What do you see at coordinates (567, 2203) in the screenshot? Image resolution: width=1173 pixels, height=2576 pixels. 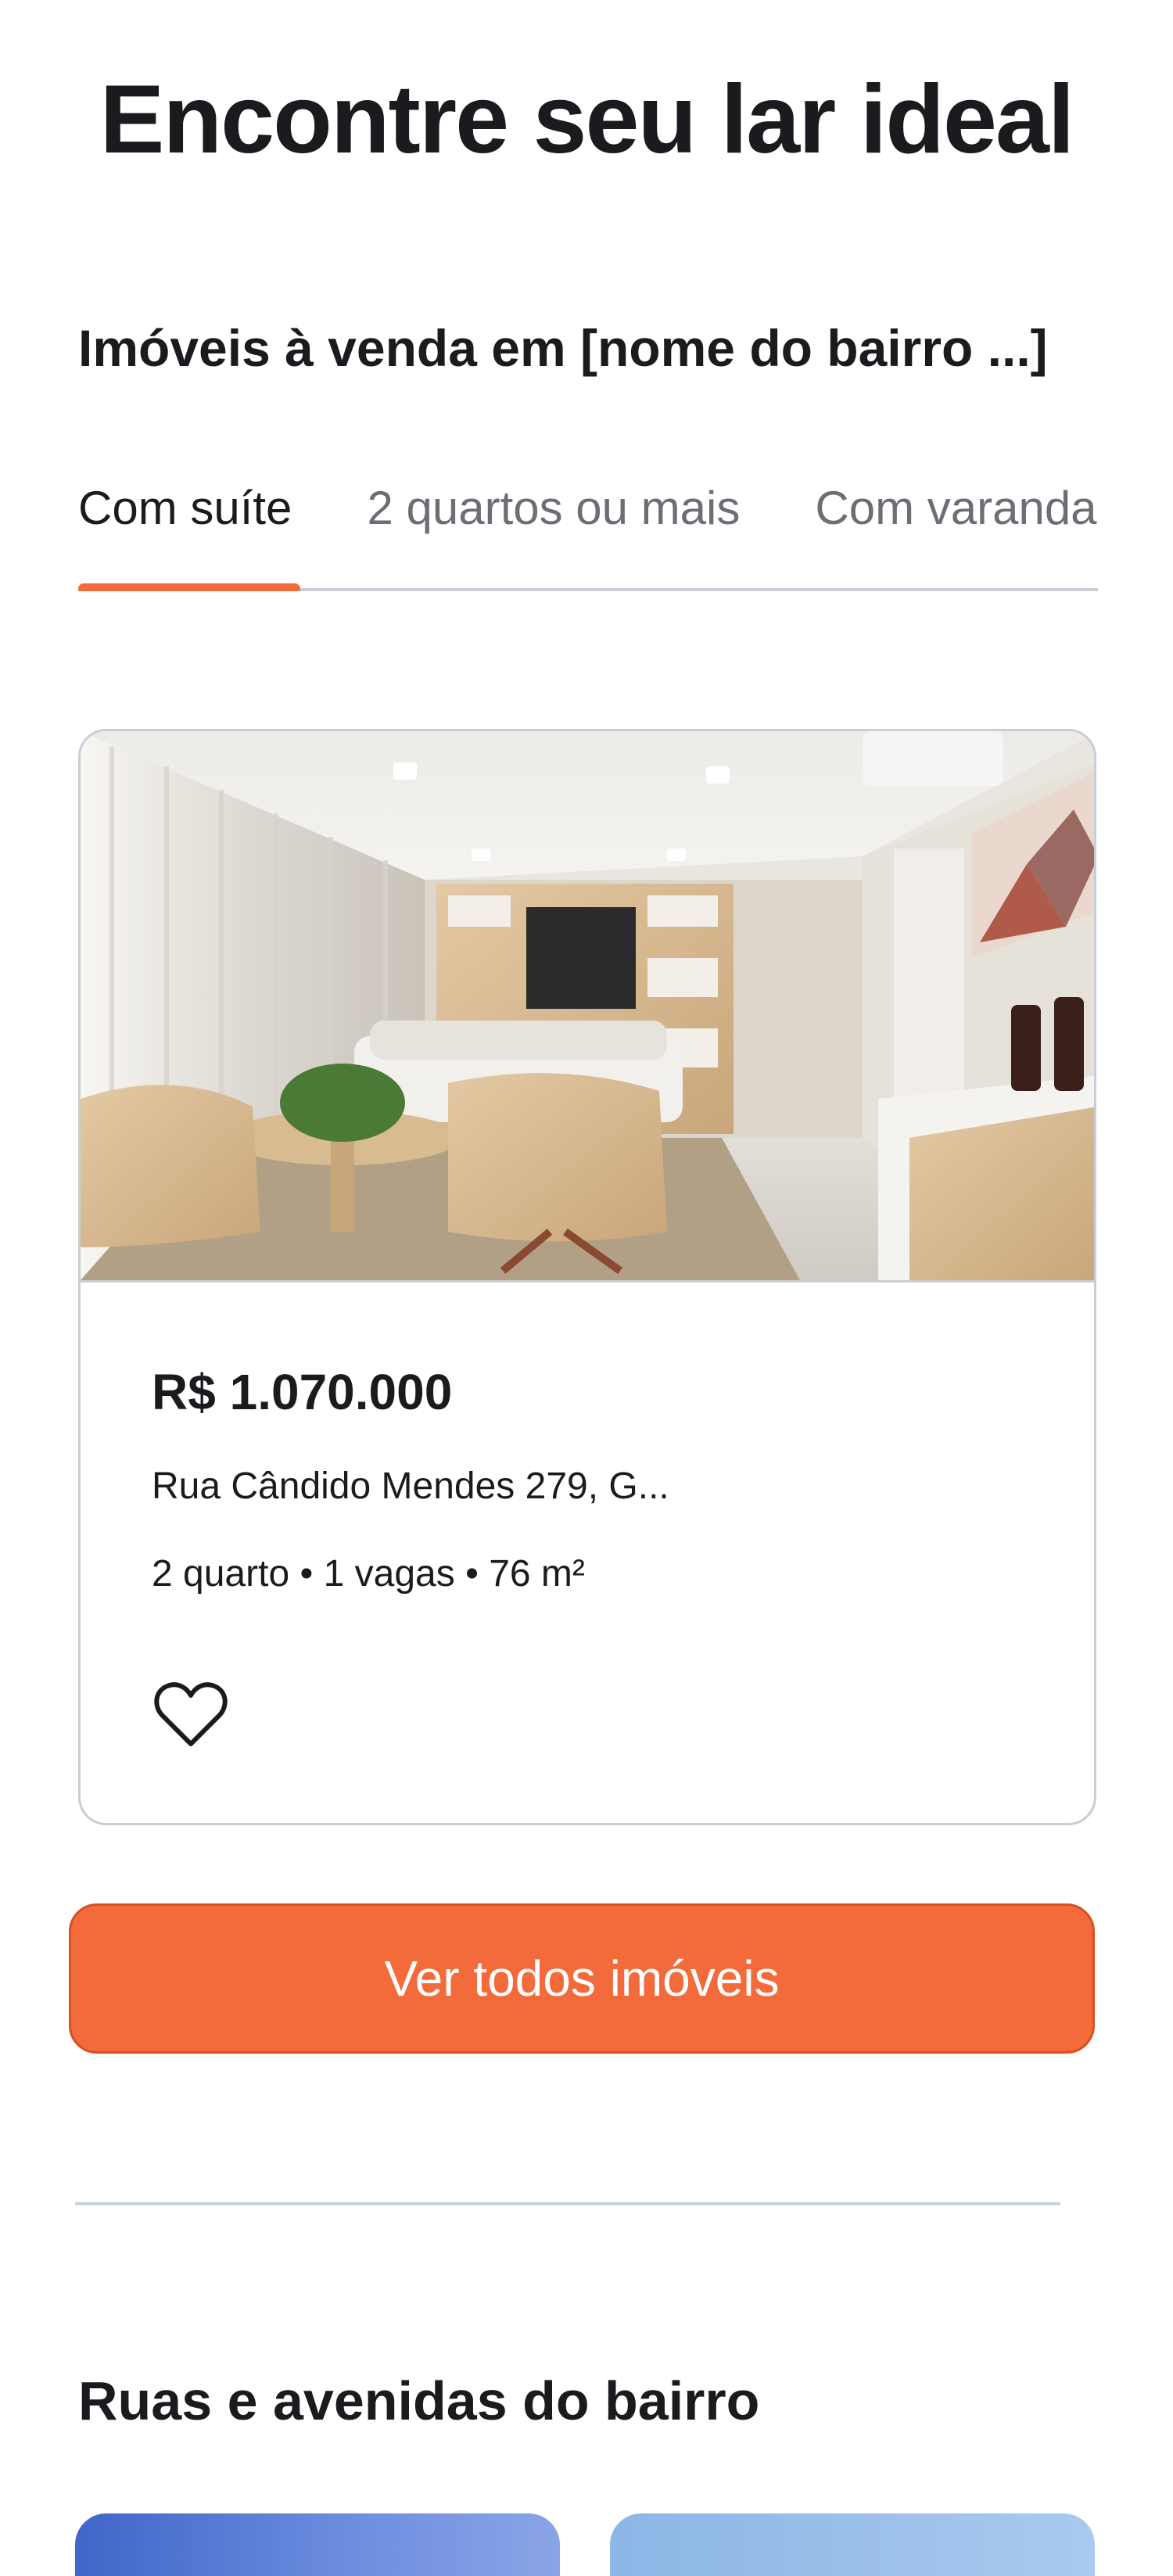 I see `section-divider` at bounding box center [567, 2203].